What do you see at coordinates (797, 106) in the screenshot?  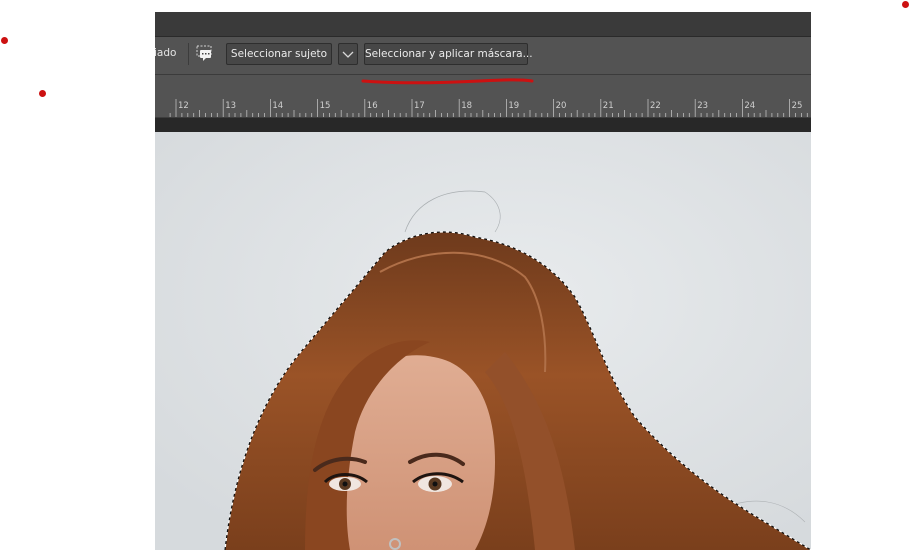 I see `ruler-tick-label: 25` at bounding box center [797, 106].